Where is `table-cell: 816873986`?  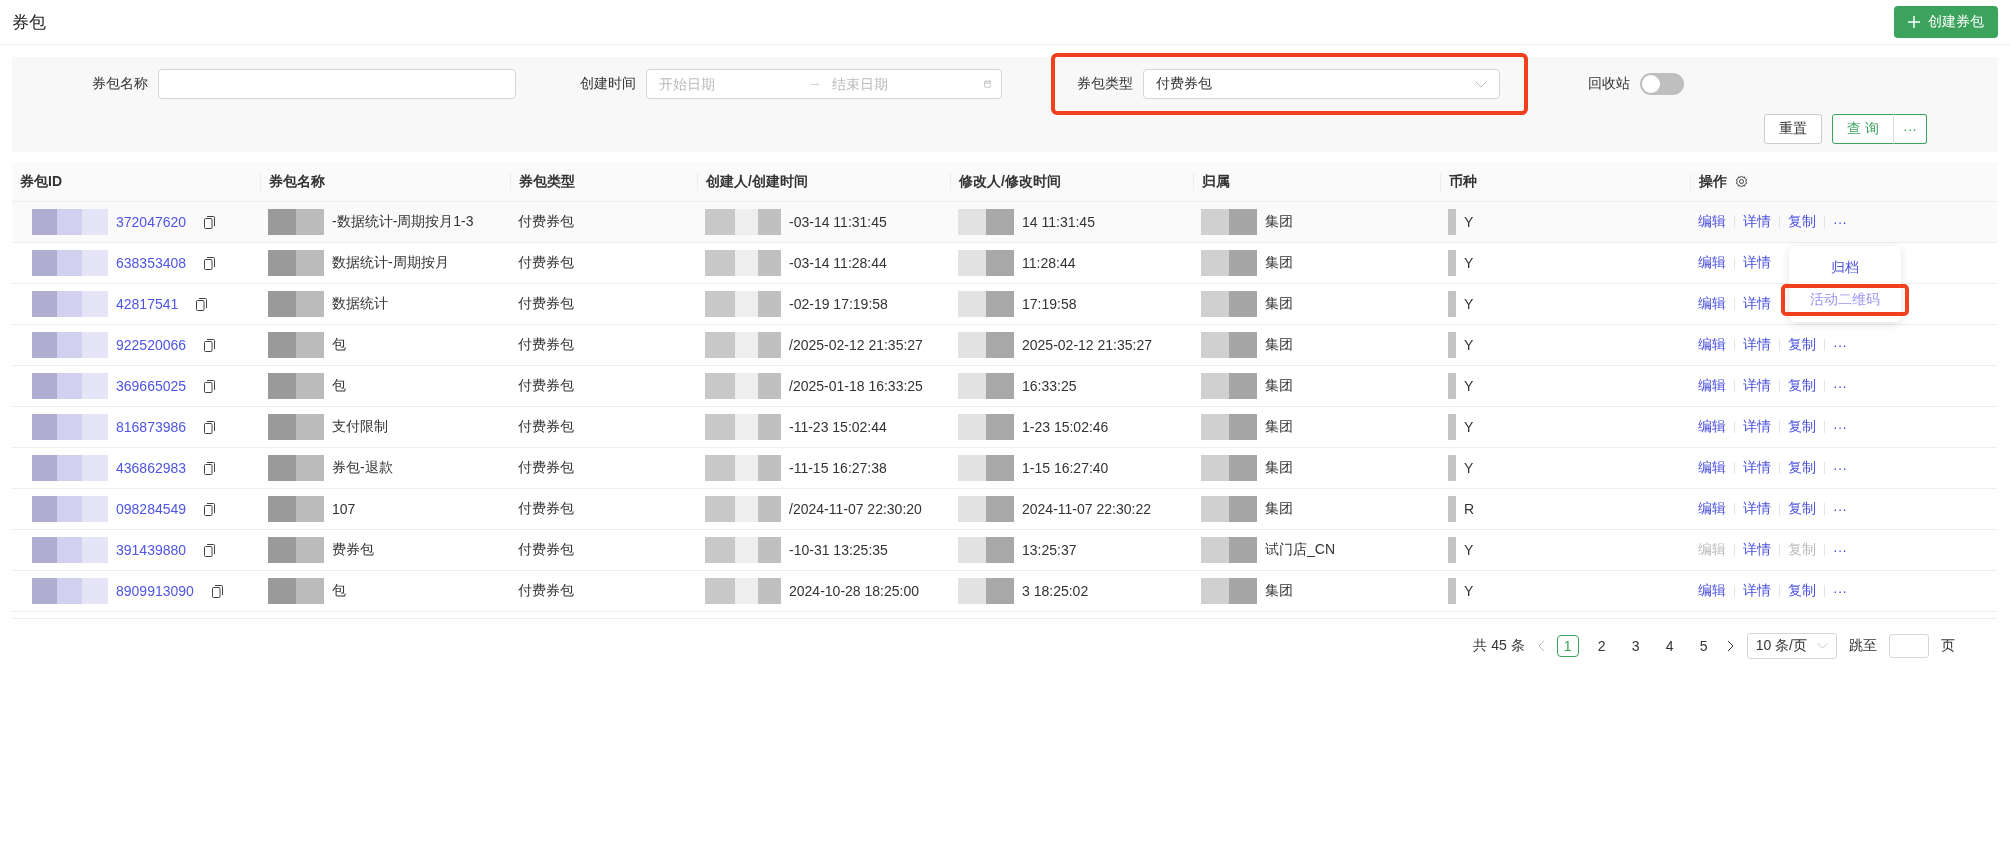 table-cell: 816873986 is located at coordinates (151, 427).